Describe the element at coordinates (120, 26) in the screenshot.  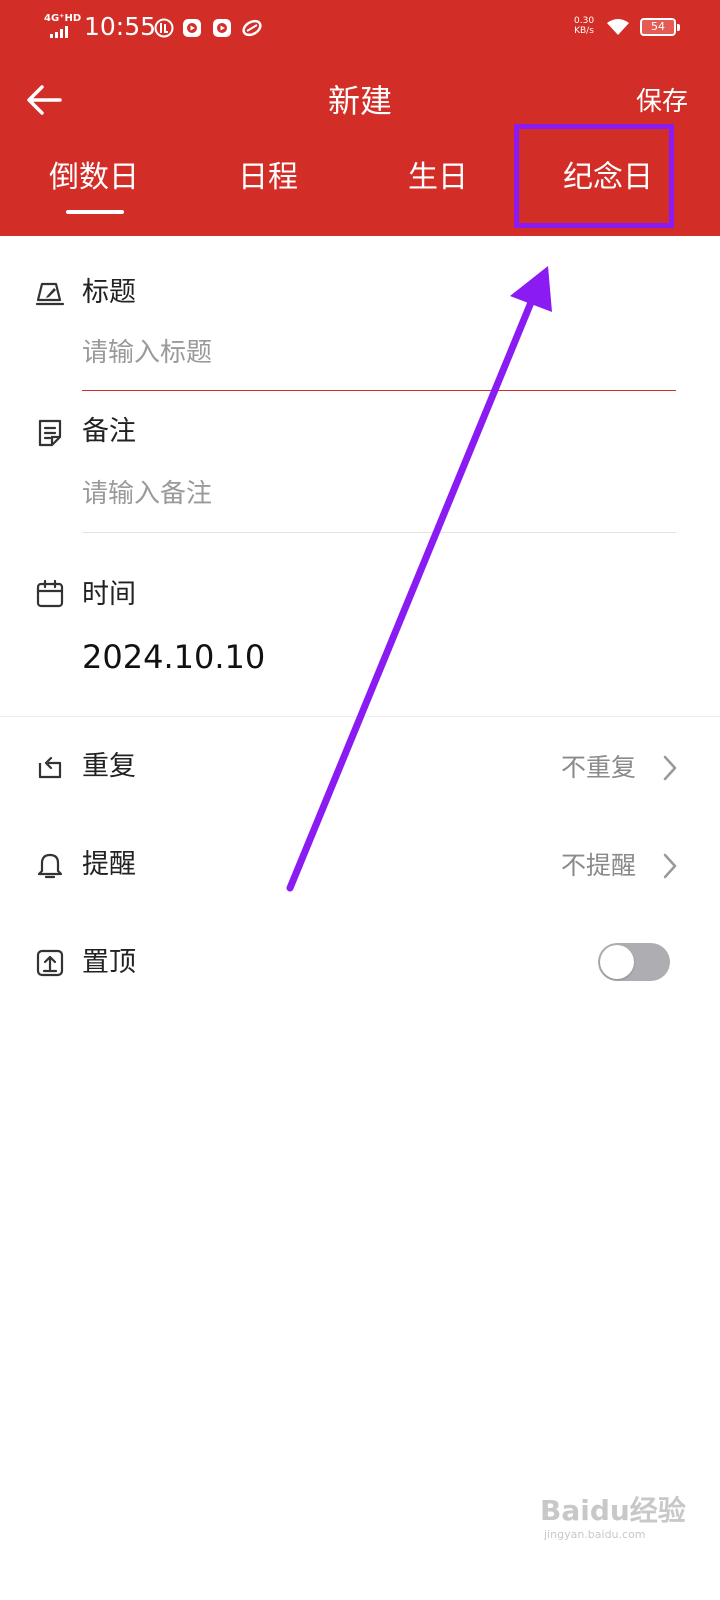
I see `status-time: 10:55` at that location.